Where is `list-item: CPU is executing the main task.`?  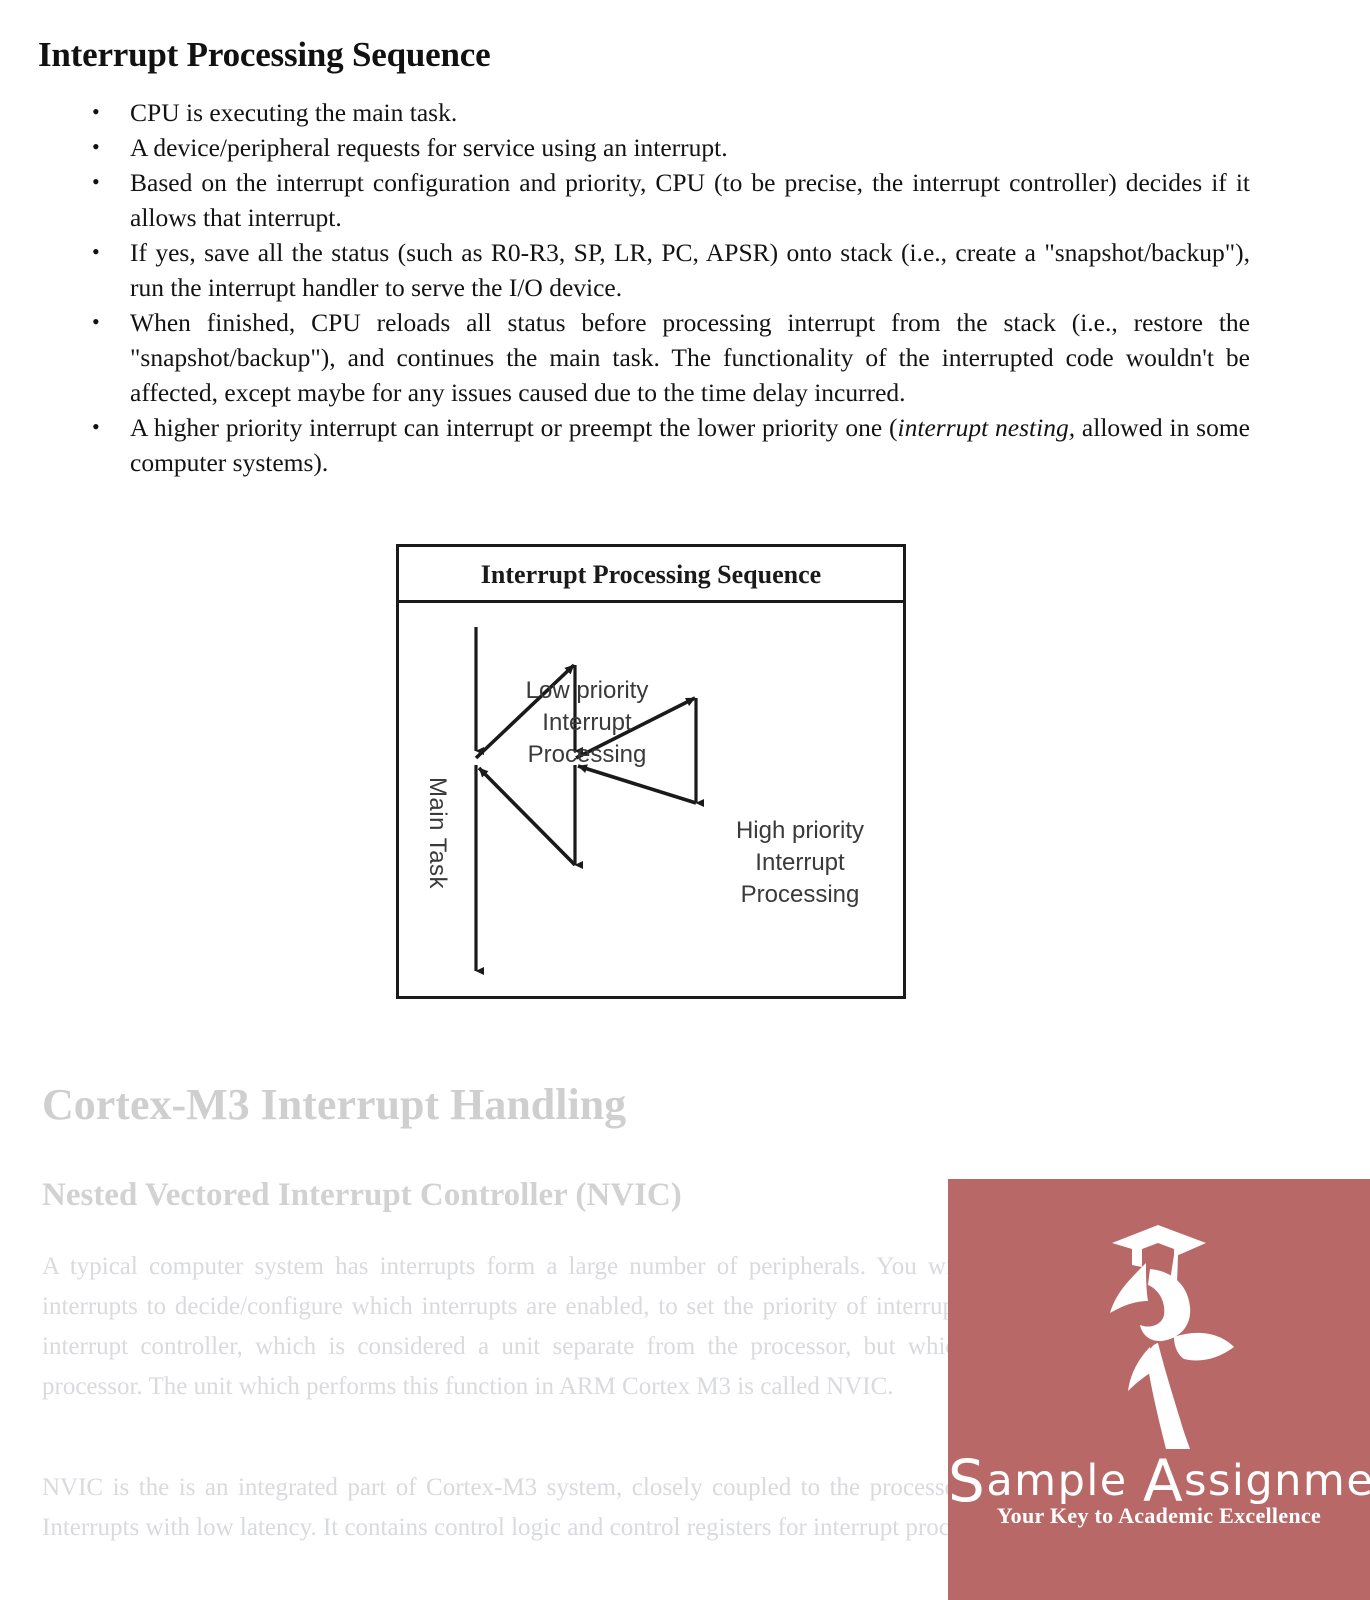
list-item: CPU is executing the main task. is located at coordinates (660, 112).